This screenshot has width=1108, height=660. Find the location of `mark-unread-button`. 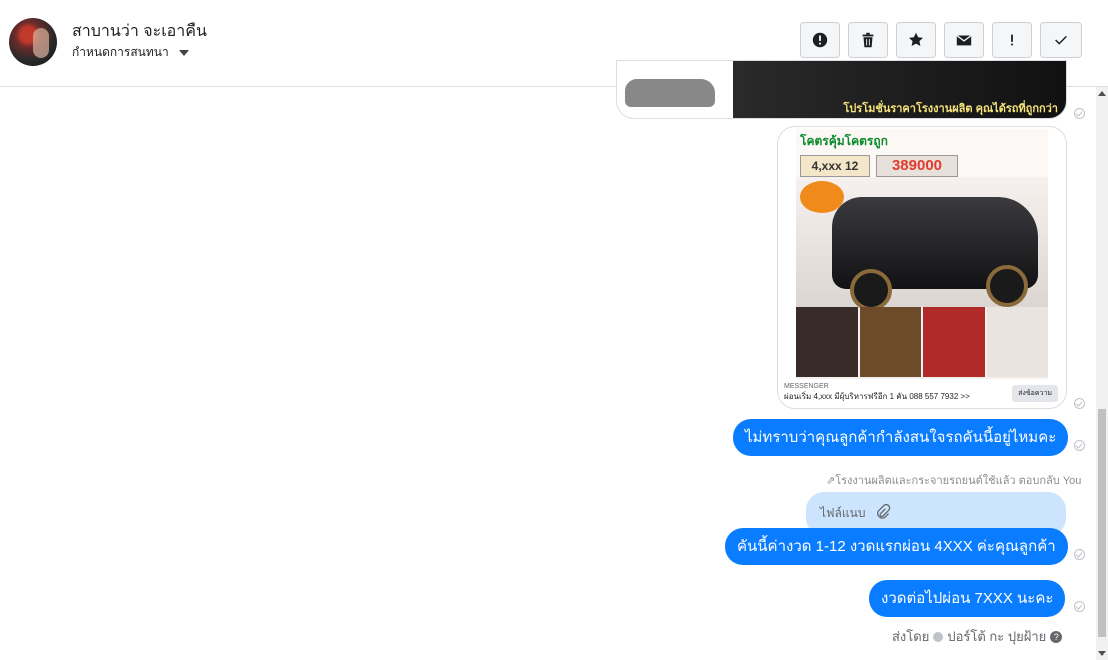

mark-unread-button is located at coordinates (964, 40).